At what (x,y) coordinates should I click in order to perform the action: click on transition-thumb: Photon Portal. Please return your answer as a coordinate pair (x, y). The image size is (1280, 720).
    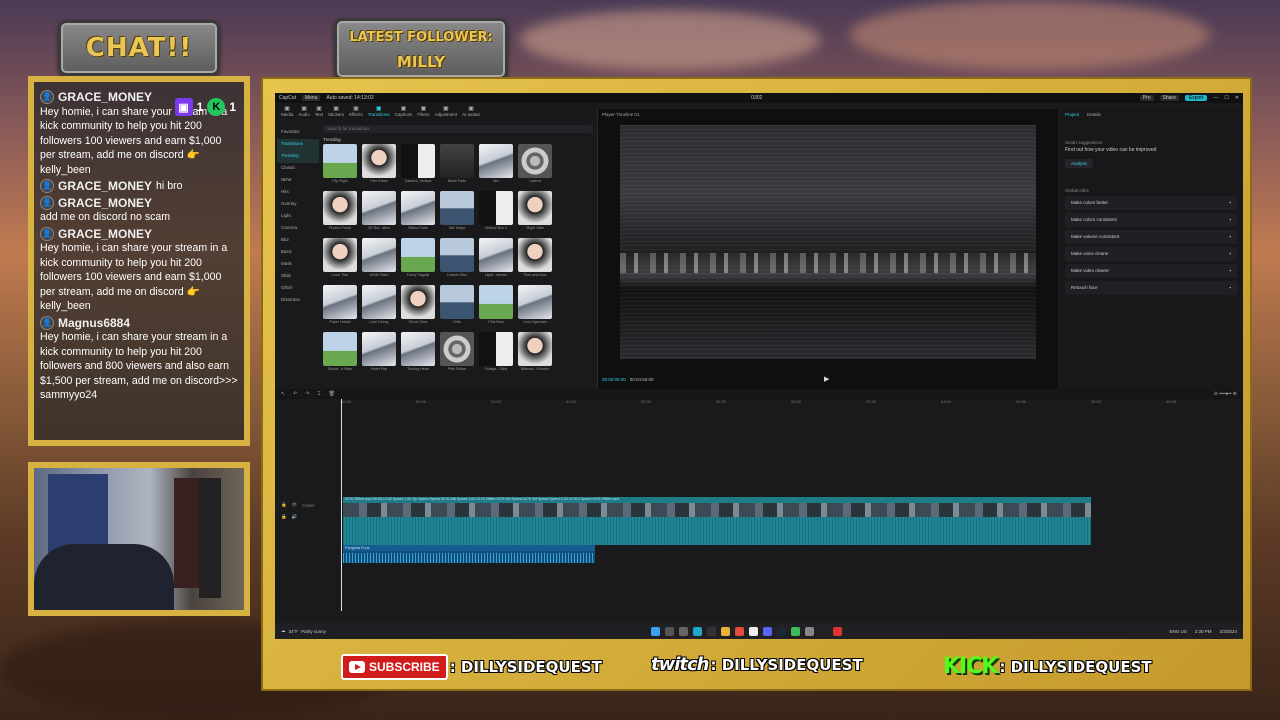
    Looking at the image, I should click on (340, 212).